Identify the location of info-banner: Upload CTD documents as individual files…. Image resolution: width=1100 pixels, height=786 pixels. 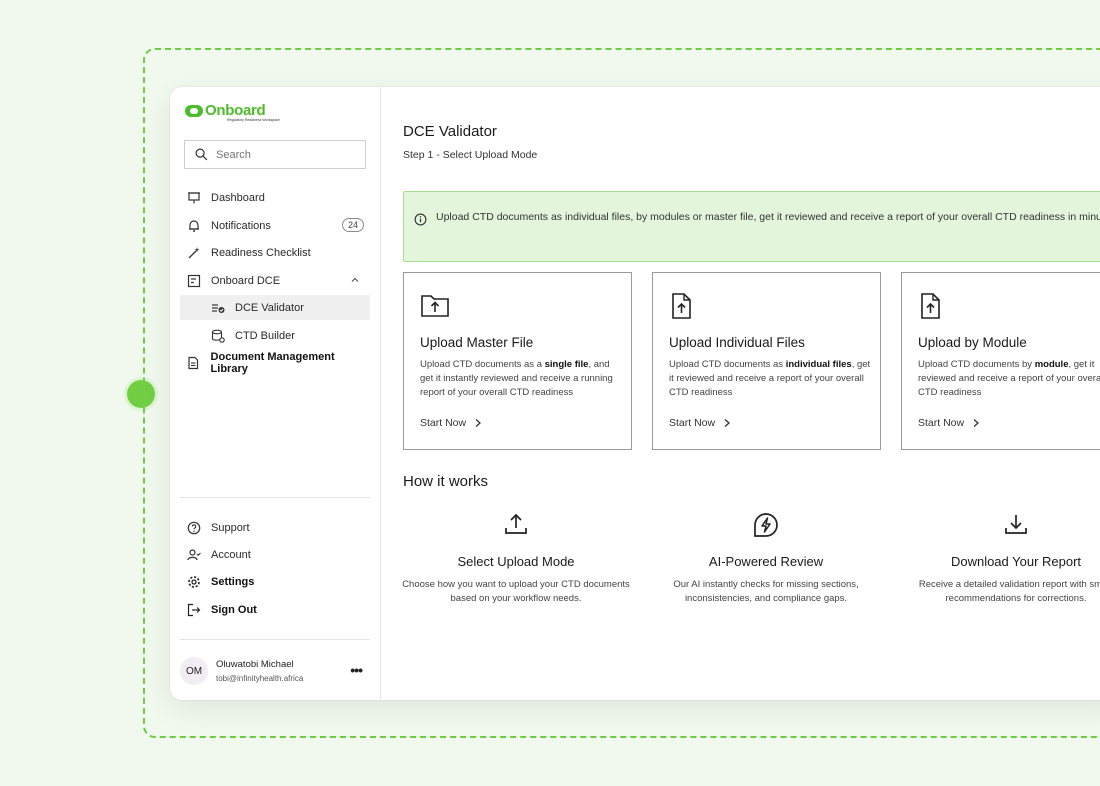
(751, 226).